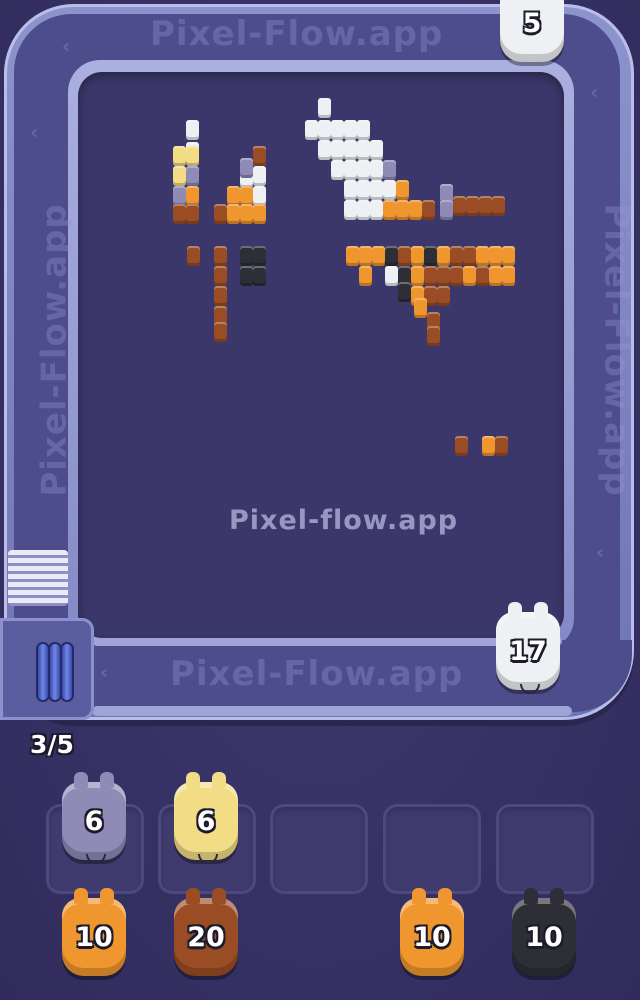 The image size is (640, 1000). What do you see at coordinates (528, 651) in the screenshot?
I see `pig-count: 17` at bounding box center [528, 651].